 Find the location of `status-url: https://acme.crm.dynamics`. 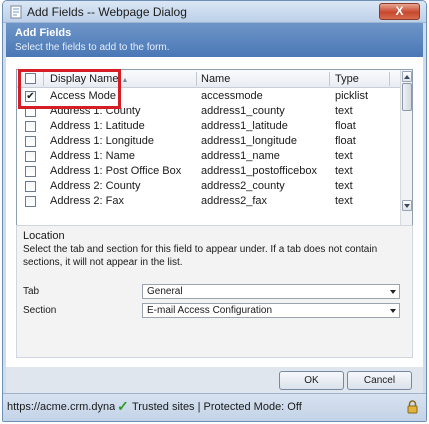

status-url: https://acme.crm.dynamics is located at coordinates (61, 407).